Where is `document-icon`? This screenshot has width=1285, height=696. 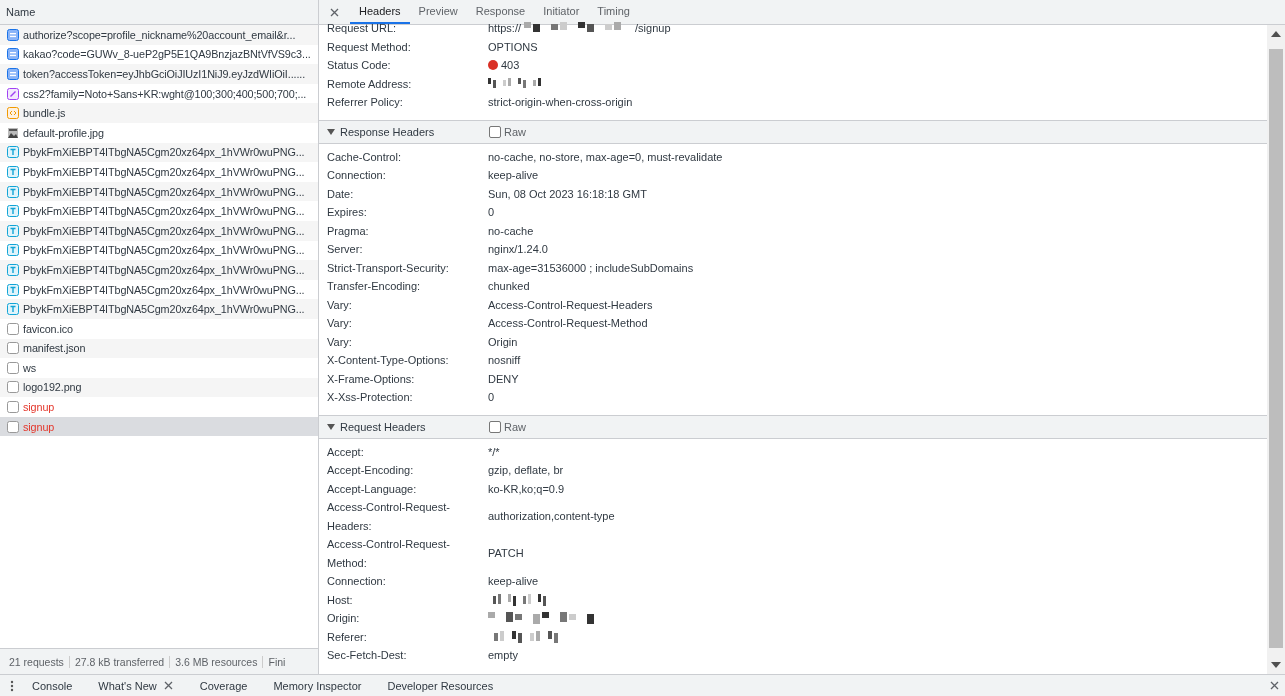
document-icon is located at coordinates (13, 34).